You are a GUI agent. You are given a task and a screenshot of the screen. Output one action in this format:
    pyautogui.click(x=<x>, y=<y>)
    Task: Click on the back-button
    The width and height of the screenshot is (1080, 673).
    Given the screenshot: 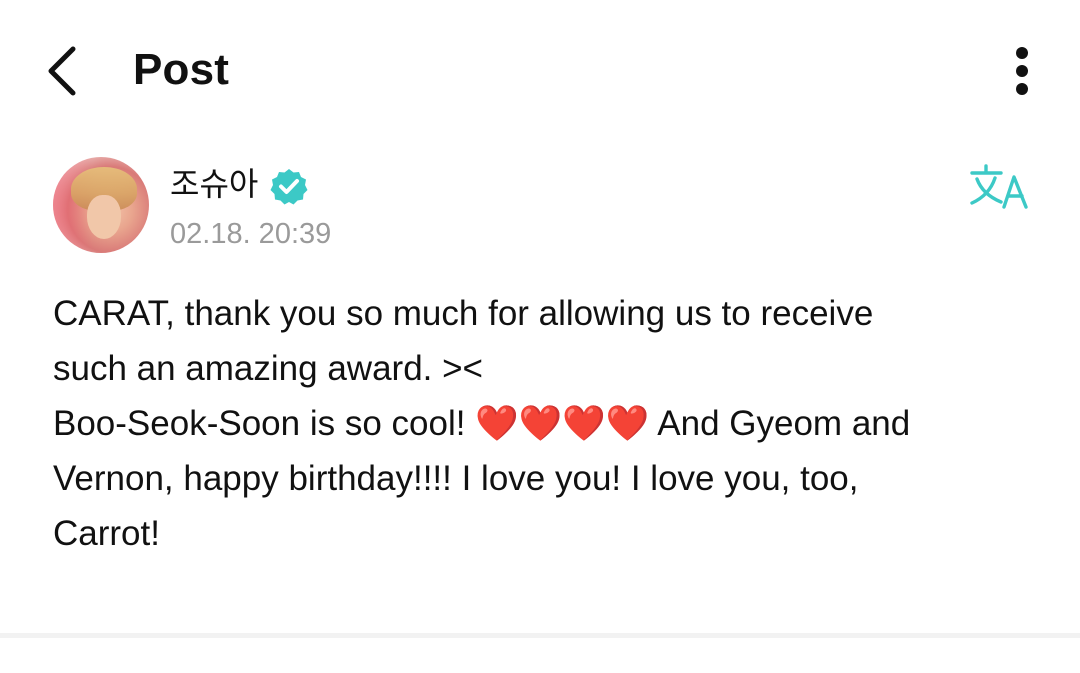 What is the action you would take?
    pyautogui.click(x=62, y=71)
    